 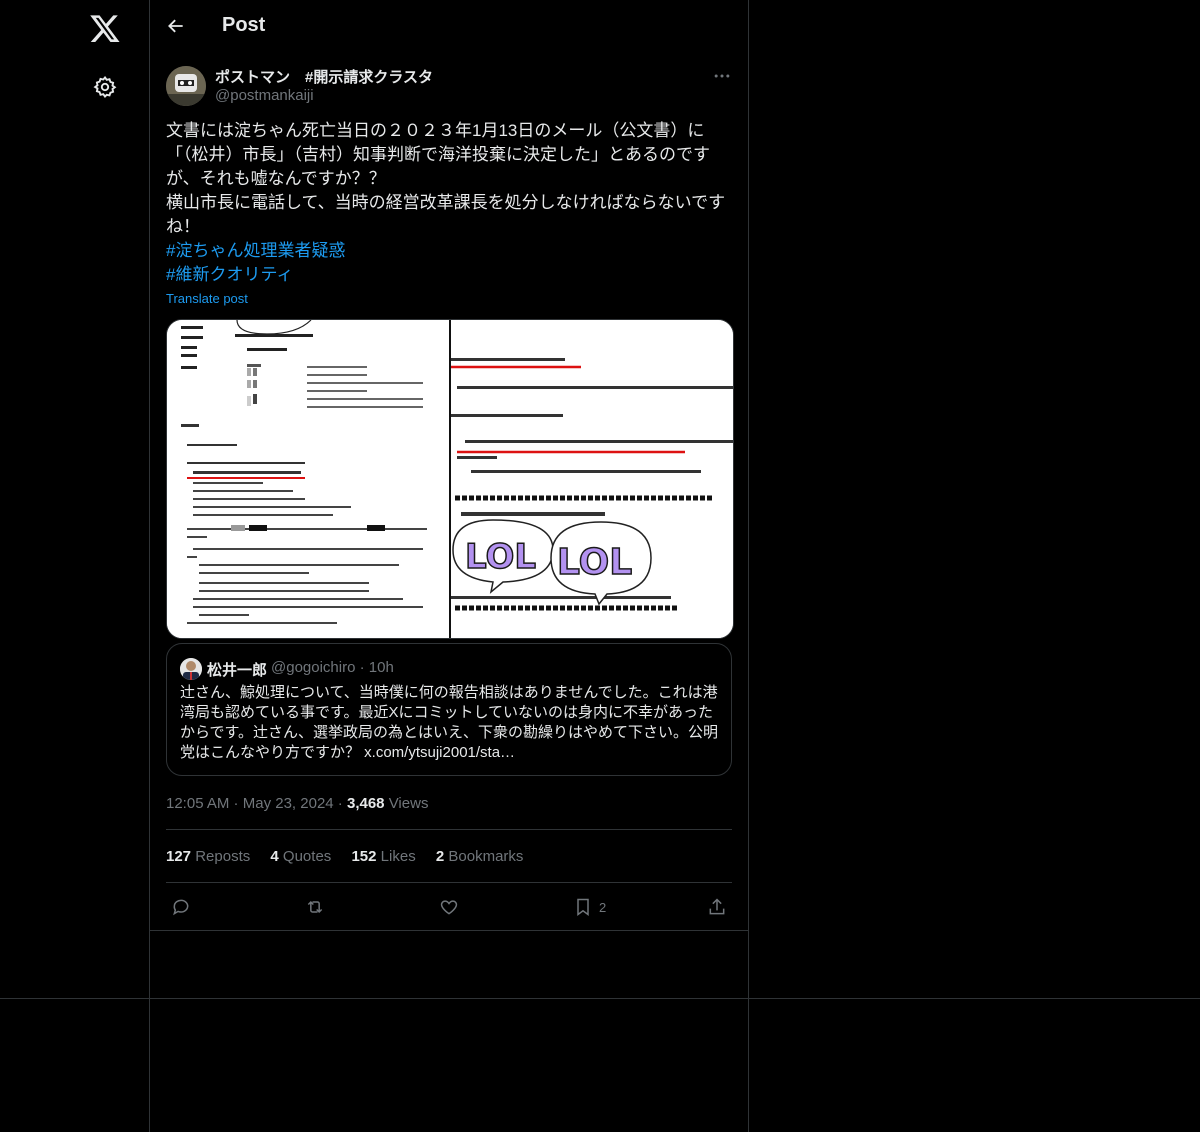 What do you see at coordinates (288, 803) in the screenshot?
I see `post-date: May 23, 2024` at bounding box center [288, 803].